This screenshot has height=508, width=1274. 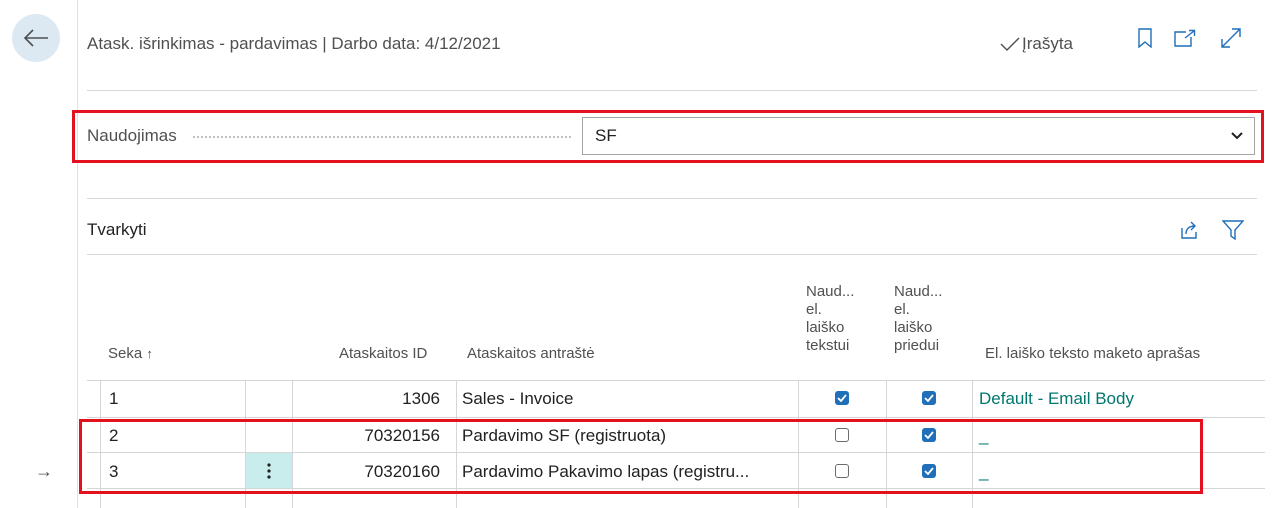 I want to click on current-row-arrow-icon: →, so click(x=44, y=471).